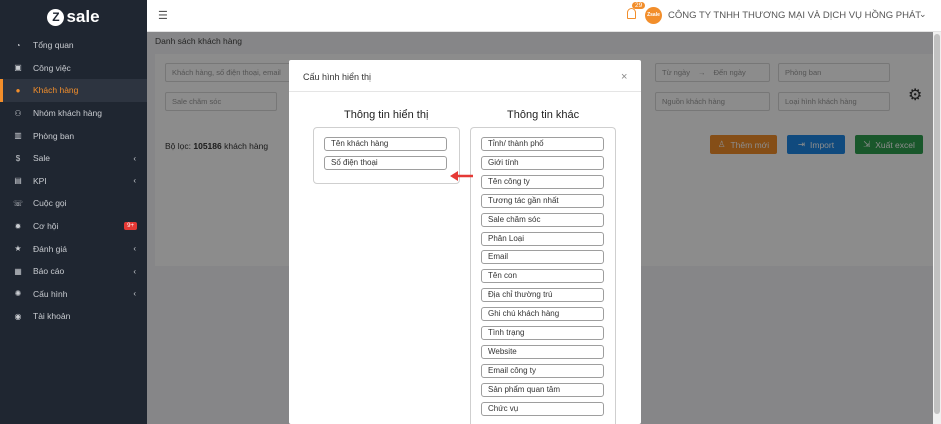 The image size is (941, 424). What do you see at coordinates (542, 257) in the screenshot?
I see `field-chip: Email` at bounding box center [542, 257].